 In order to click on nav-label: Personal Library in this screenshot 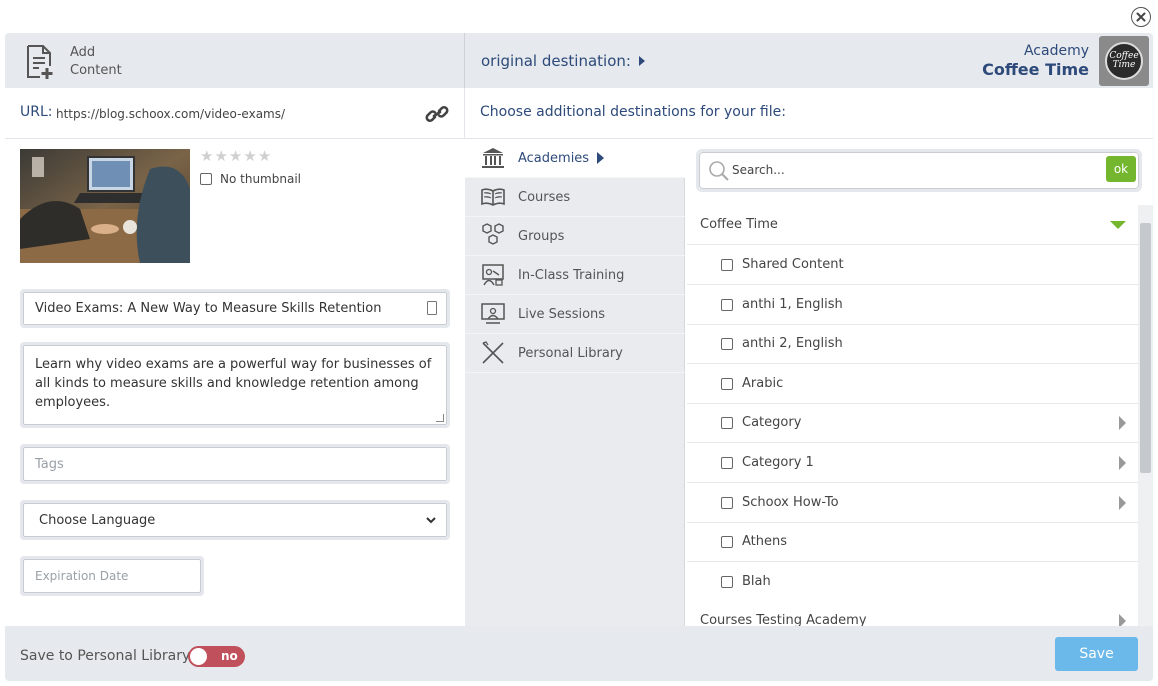, I will do `click(570, 353)`.